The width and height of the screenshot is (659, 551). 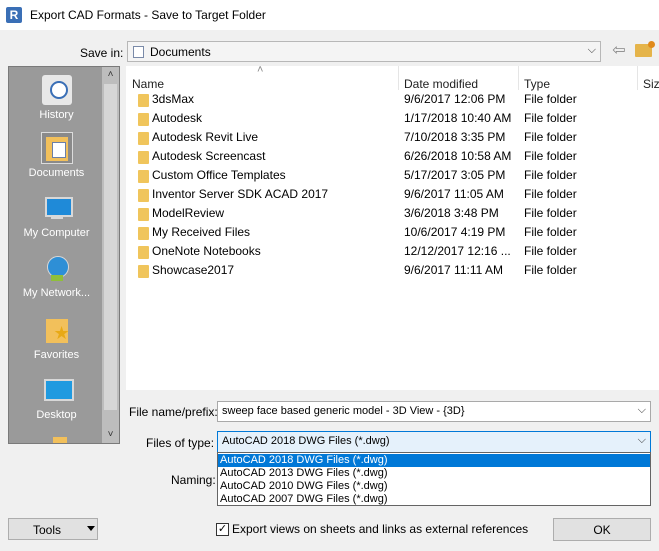 What do you see at coordinates (56, 148) in the screenshot?
I see `documents-icon` at bounding box center [56, 148].